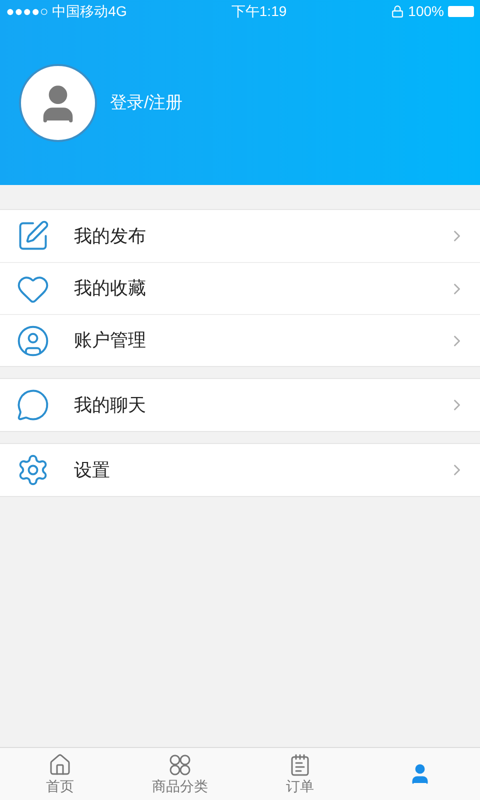 The height and width of the screenshot is (800, 480). I want to click on menu-item: 账户管理, so click(240, 340).